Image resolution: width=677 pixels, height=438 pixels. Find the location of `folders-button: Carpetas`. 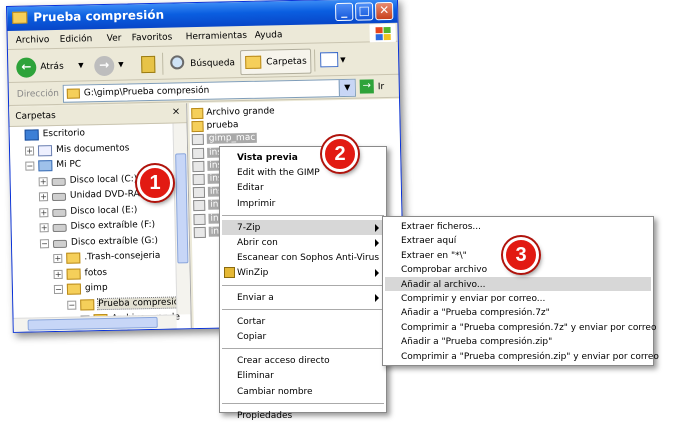

folders-button: Carpetas is located at coordinates (275, 62).